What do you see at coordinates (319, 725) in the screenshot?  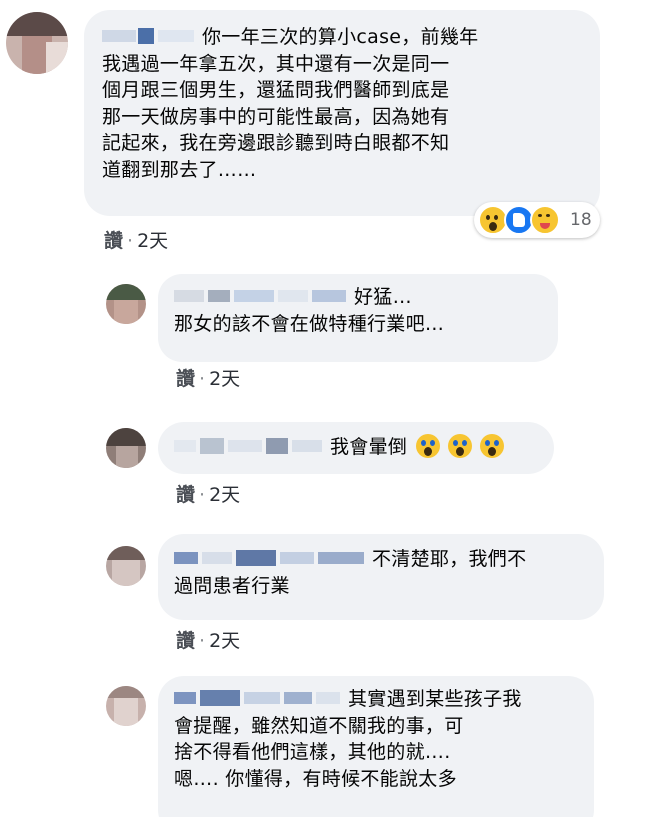 I see `comment-line: 會提醒，雖然知道不關我的事，可` at bounding box center [319, 725].